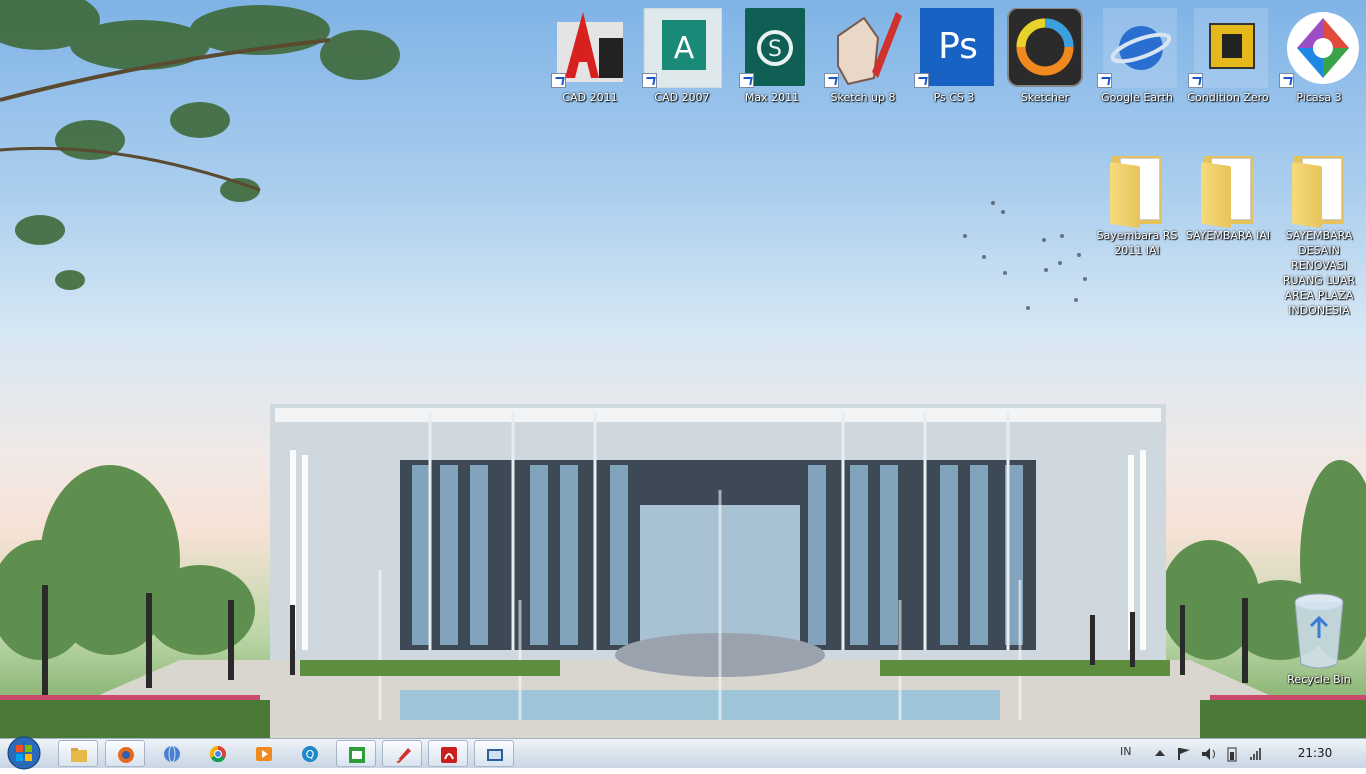  I want to click on show-hidden-icons-icon, so click(1160, 753).